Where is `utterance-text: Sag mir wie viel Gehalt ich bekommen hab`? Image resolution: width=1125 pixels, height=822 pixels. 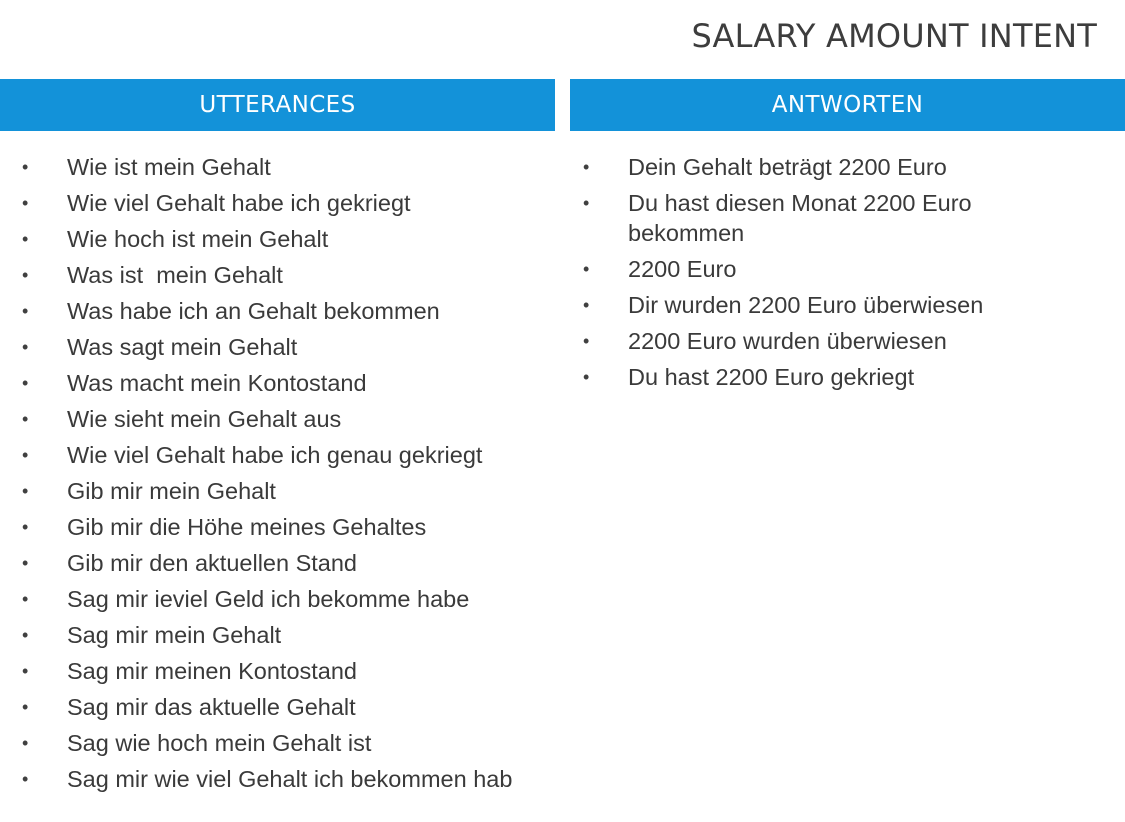
utterance-text: Sag mir wie viel Gehalt ich bekommen hab is located at coordinates (290, 779).